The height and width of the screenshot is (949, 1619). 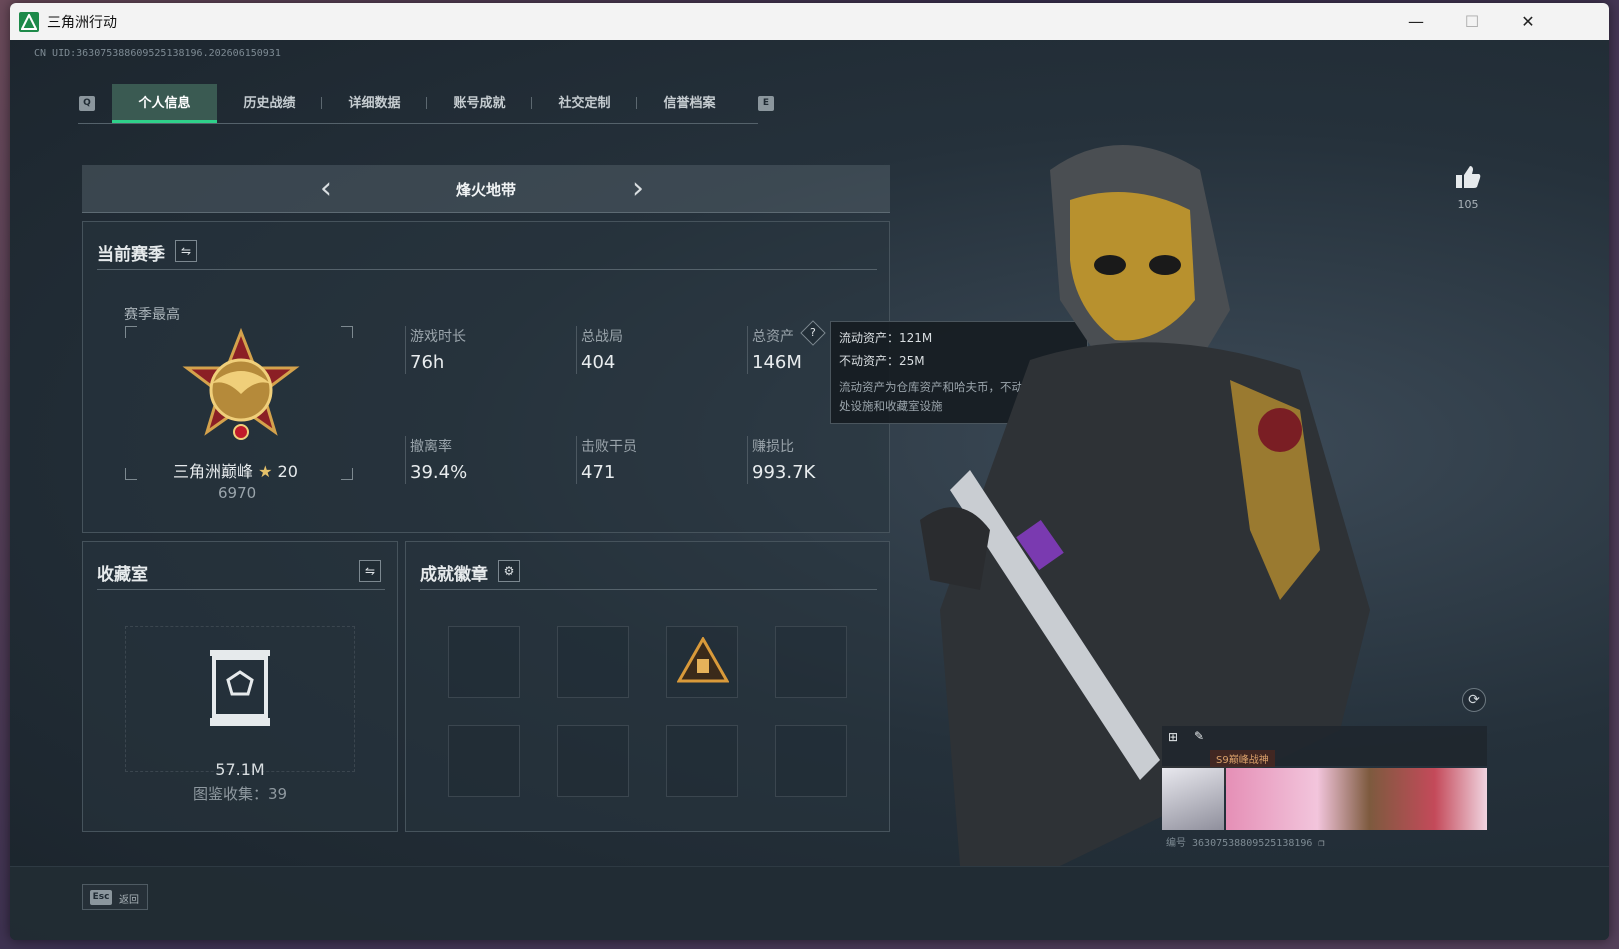 I want to click on stat-playtime-label: 游戏时长, so click(x=438, y=337).